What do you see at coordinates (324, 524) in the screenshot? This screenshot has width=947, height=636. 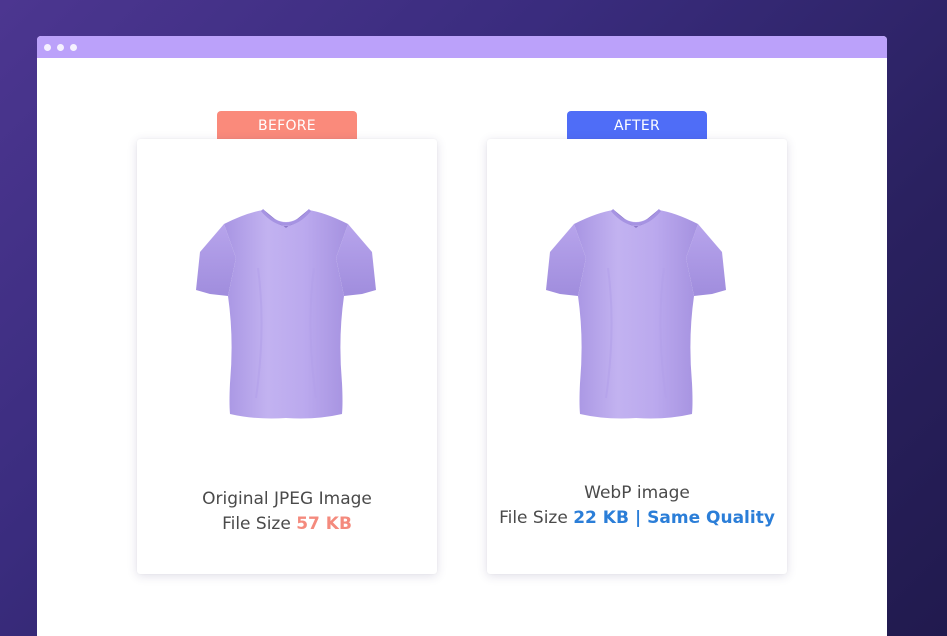 I see `before-size-value: 57 KB` at bounding box center [324, 524].